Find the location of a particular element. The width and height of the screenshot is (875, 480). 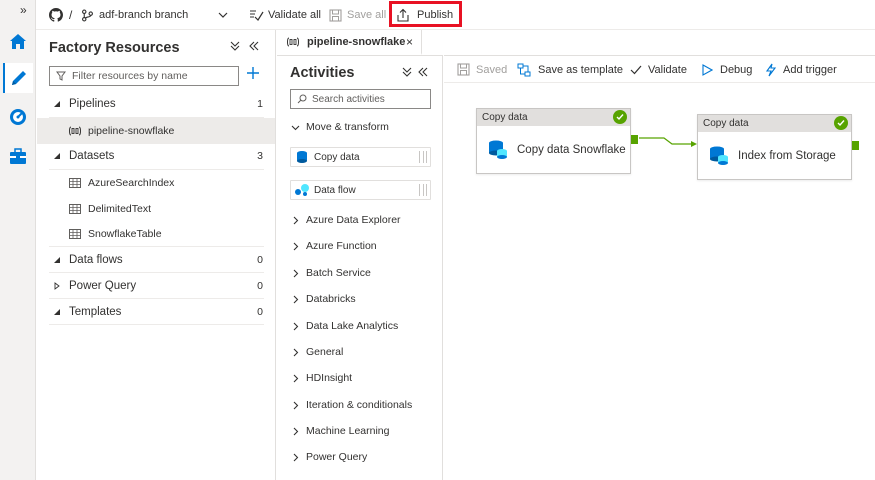

debug-button: Debug is located at coordinates (726, 69).